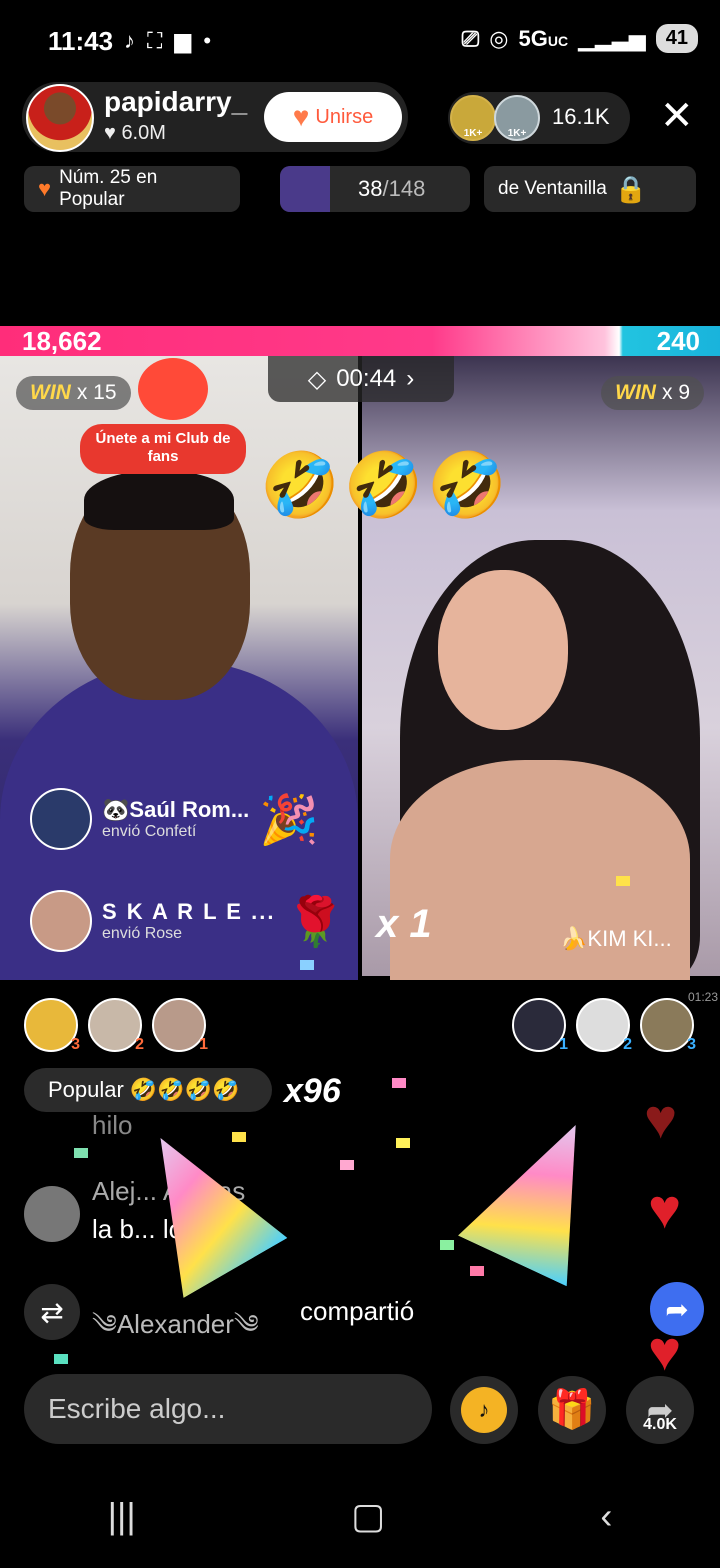  Describe the element at coordinates (52, 1312) in the screenshot. I see `repost-icon: ⇄` at that location.